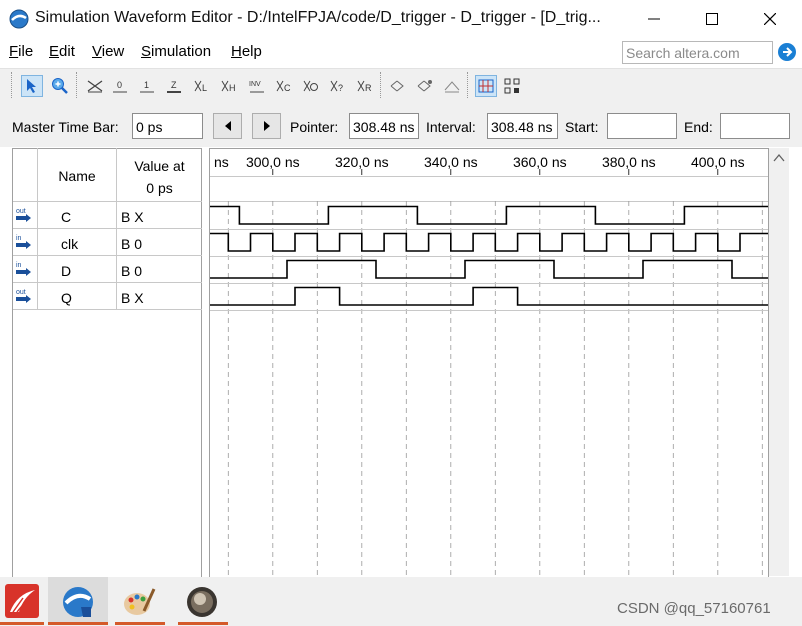  What do you see at coordinates (425, 86) in the screenshot?
I see `timing-simulation-icon` at bounding box center [425, 86].